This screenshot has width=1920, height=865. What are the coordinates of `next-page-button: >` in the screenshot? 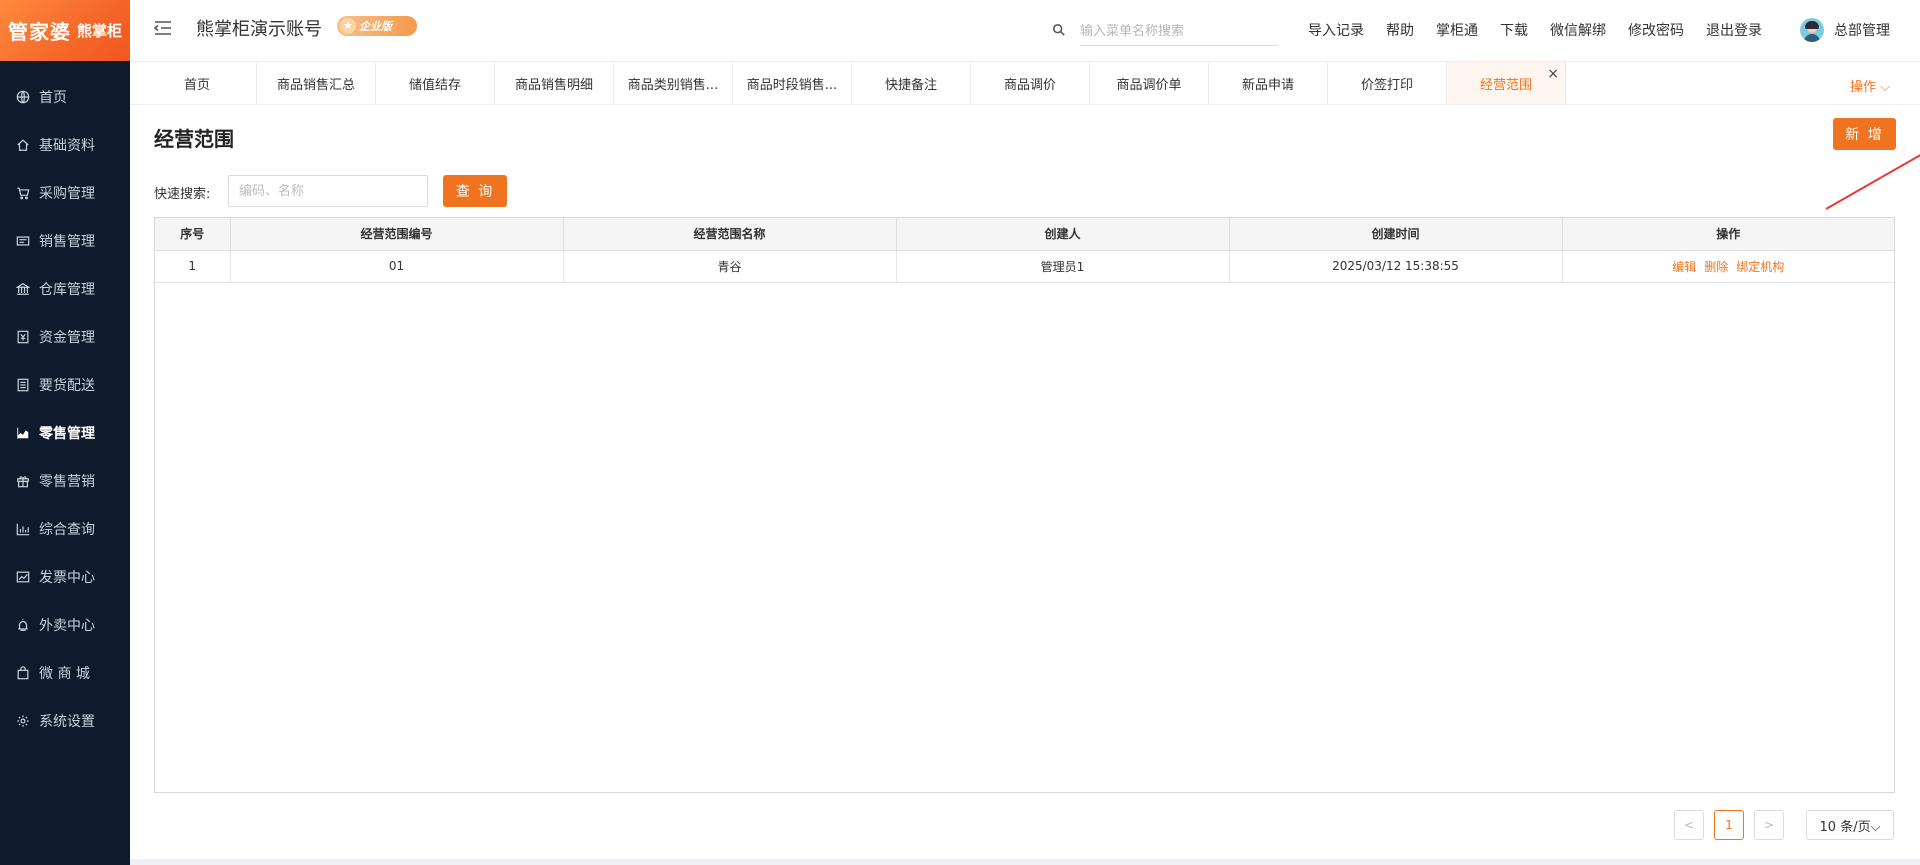 It's located at (1769, 825).